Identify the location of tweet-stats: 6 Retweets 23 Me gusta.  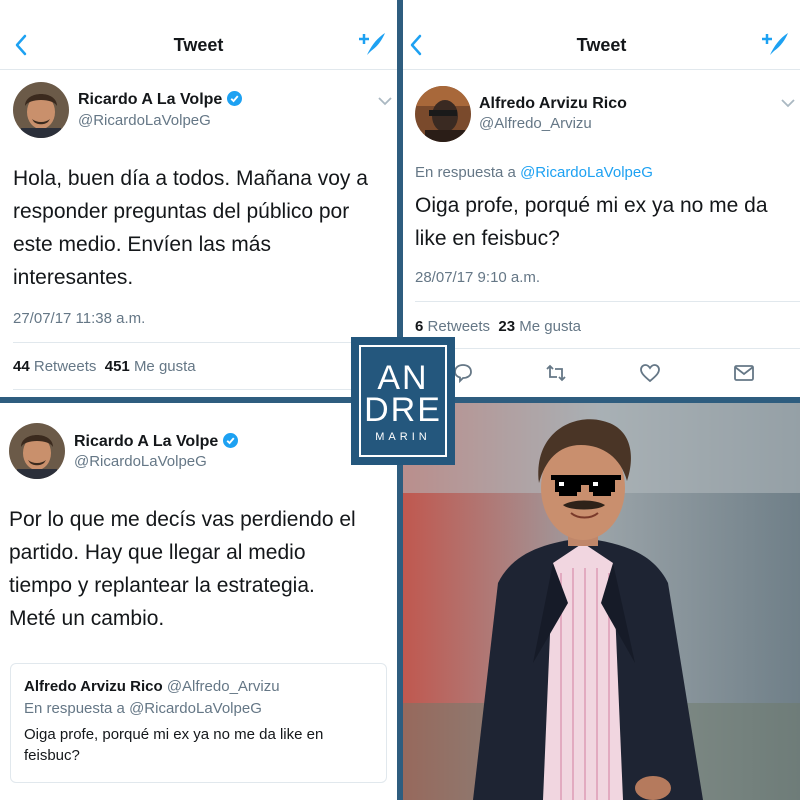
(498, 326).